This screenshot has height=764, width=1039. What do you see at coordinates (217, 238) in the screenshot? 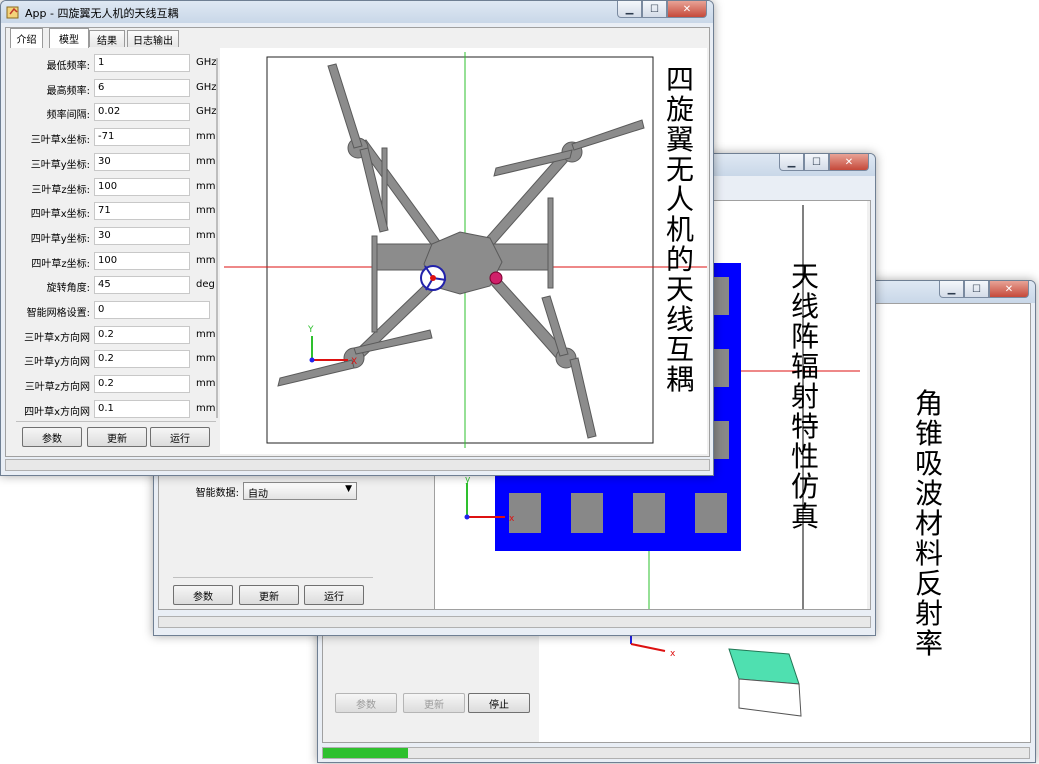
I see `param-scrollbar` at bounding box center [217, 238].